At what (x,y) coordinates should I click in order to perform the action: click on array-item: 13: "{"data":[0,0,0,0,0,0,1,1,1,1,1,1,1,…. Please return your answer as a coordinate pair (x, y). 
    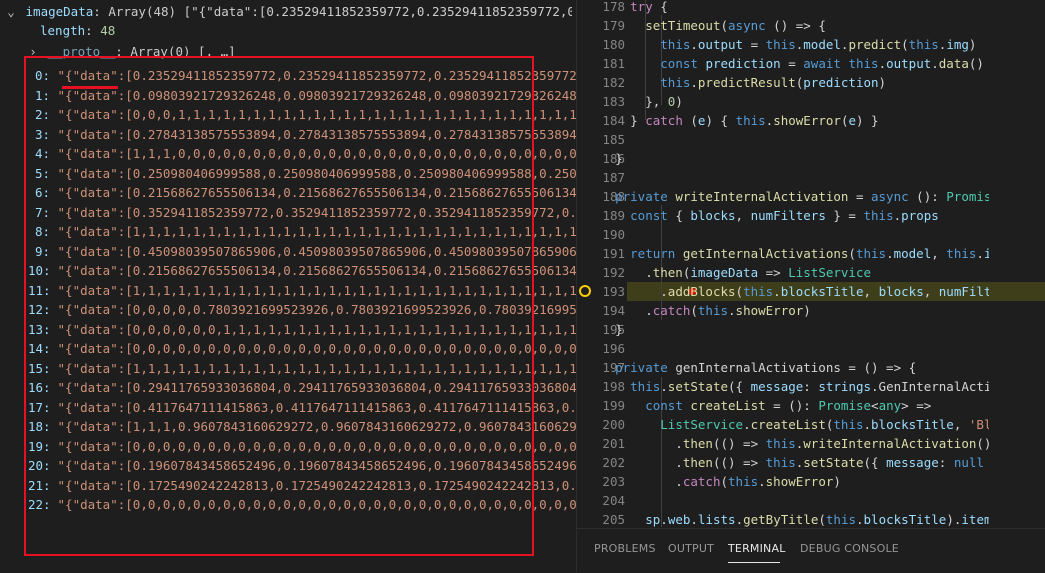
    Looking at the image, I should click on (302, 329).